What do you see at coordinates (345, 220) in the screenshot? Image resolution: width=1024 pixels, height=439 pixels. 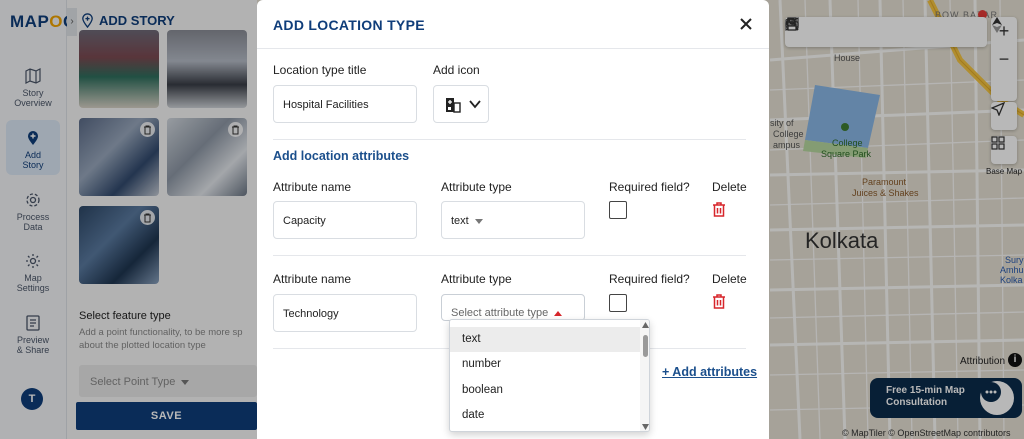 I see `attribute-name-input: Capacity` at bounding box center [345, 220].